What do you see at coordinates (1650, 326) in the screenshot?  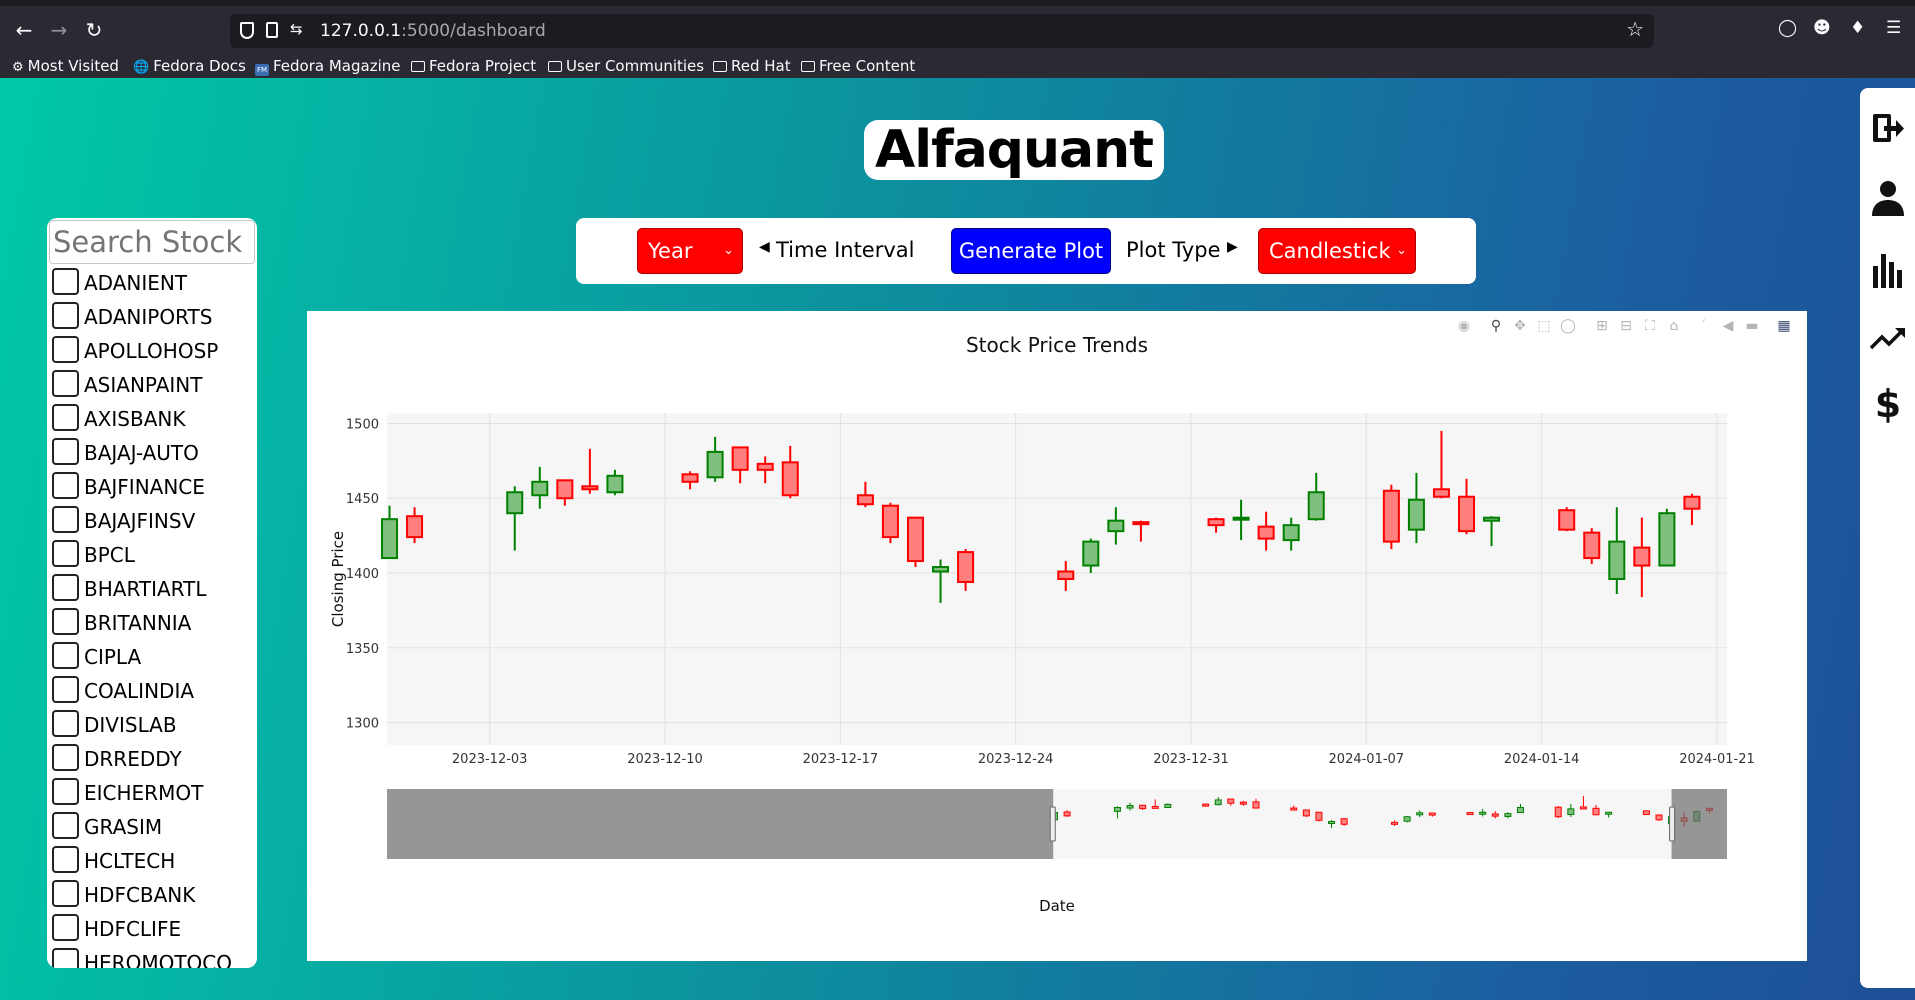 I see `autoscale-icon: ⛶` at bounding box center [1650, 326].